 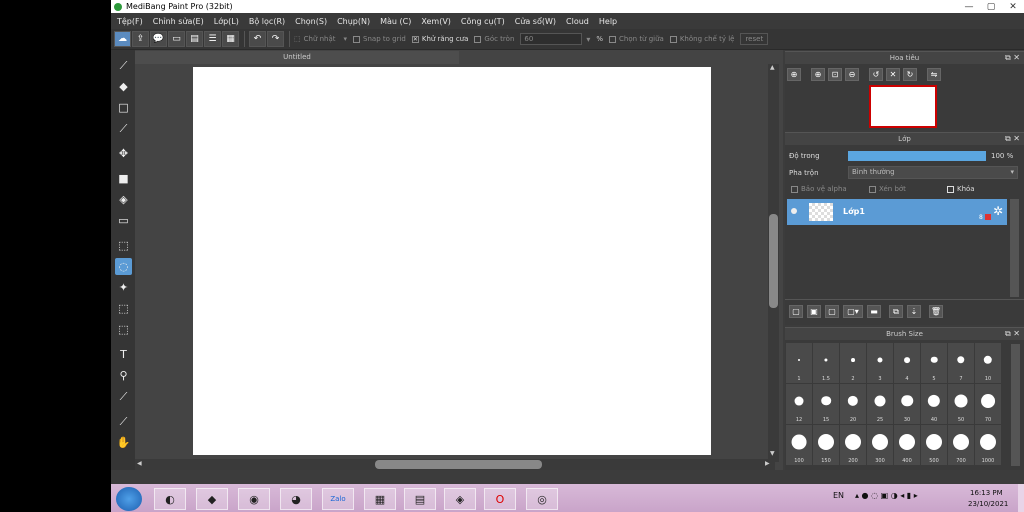 What do you see at coordinates (212, 499) in the screenshot?
I see `app-bird-icon: ◆` at bounding box center [212, 499].